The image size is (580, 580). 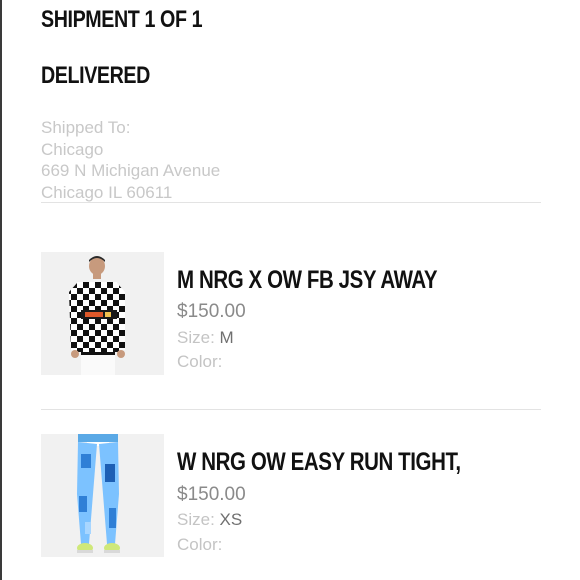 I want to click on delivery-status: DELIVERED, so click(x=95, y=75).